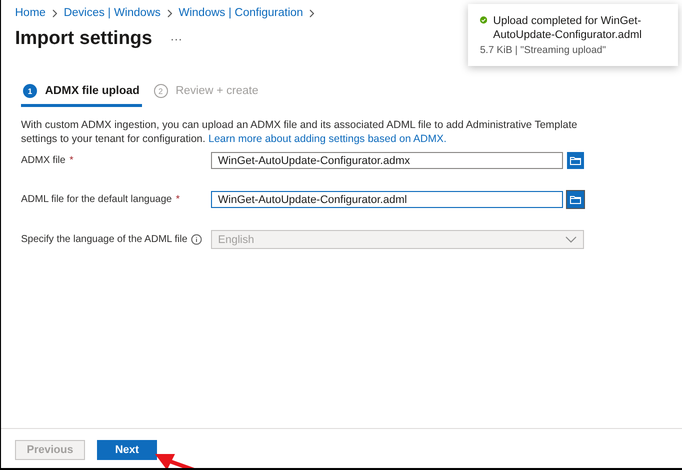 This screenshot has height=470, width=682. Describe the element at coordinates (30, 13) in the screenshot. I see `breadcrumb-link: Home` at that location.